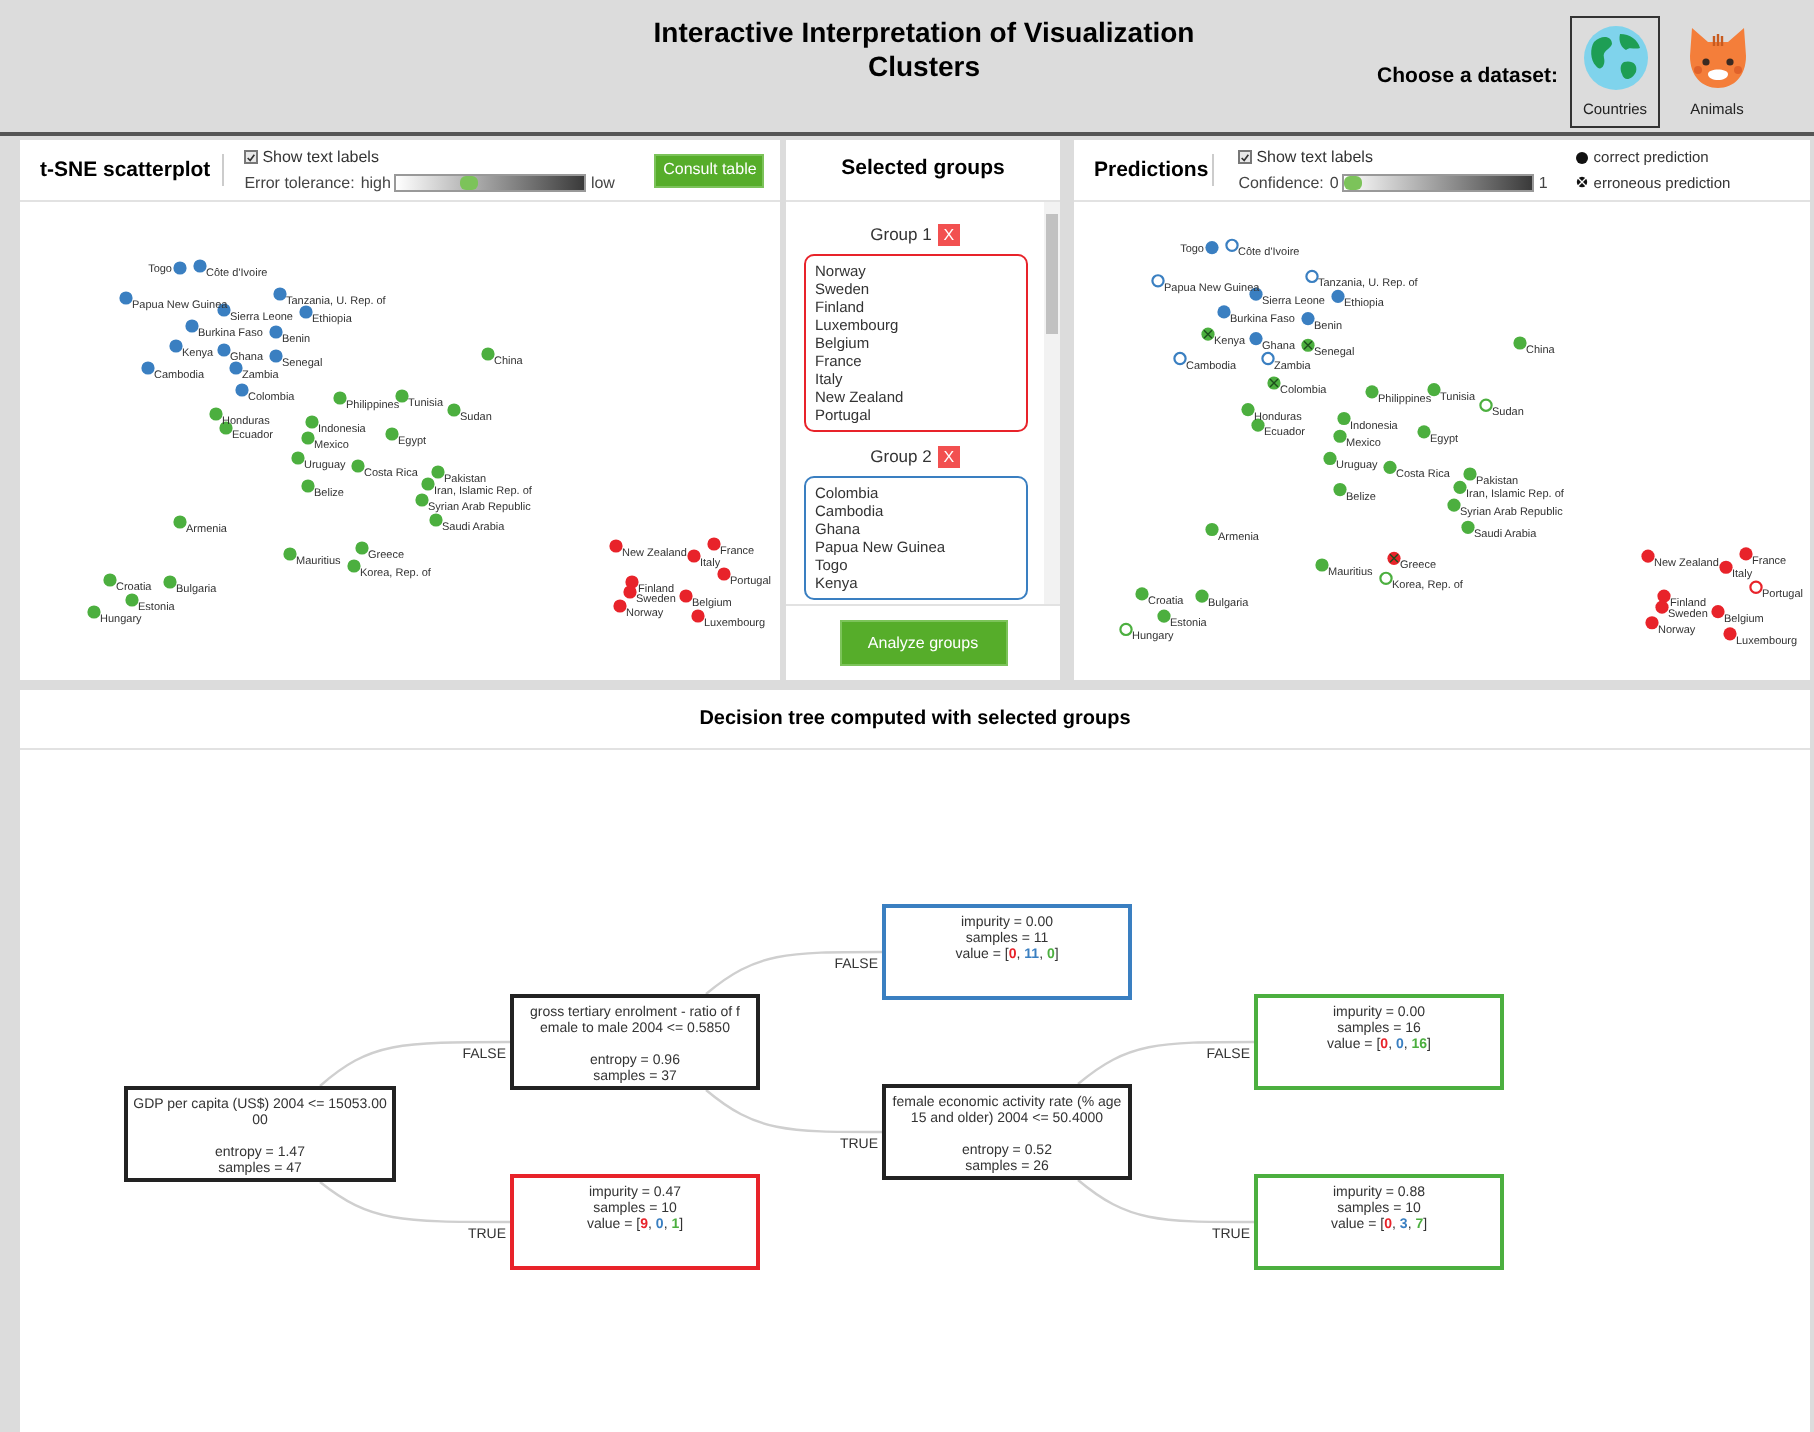 This screenshot has height=1432, width=1814. What do you see at coordinates (924, 50) in the screenshot?
I see `app-title: Interactive Interpretation of Visualization Clusters` at bounding box center [924, 50].